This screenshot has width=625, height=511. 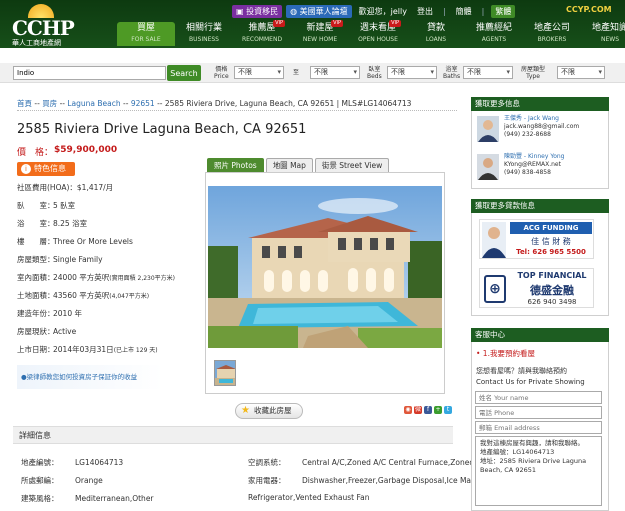 What do you see at coordinates (425, 11) in the screenshot?
I see `logout-link: 登出` at bounding box center [425, 11].